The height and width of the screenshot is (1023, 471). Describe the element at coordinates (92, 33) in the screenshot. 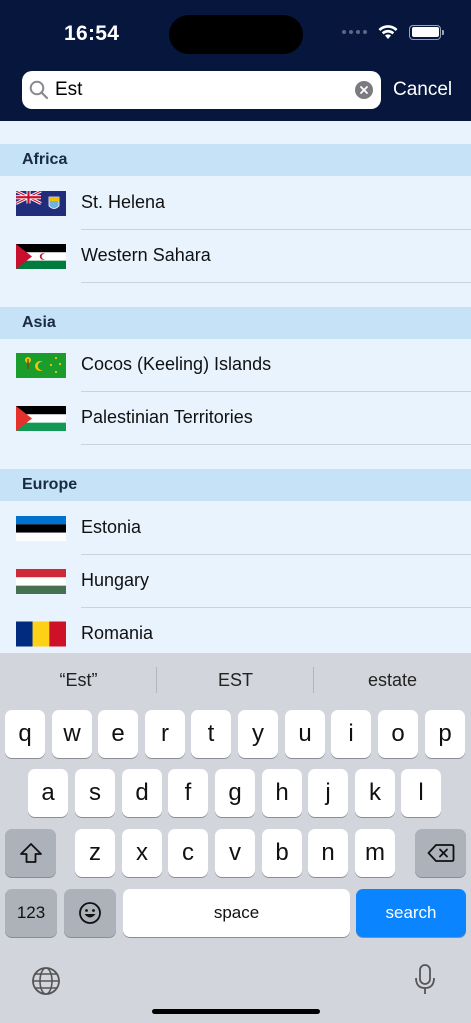

I see `status-time: 16:54` at that location.